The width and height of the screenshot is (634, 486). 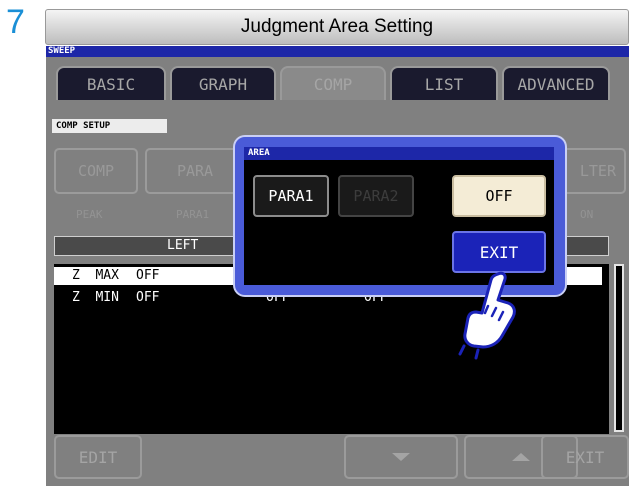 What do you see at coordinates (521, 457) in the screenshot?
I see `triangle-up-icon` at bounding box center [521, 457].